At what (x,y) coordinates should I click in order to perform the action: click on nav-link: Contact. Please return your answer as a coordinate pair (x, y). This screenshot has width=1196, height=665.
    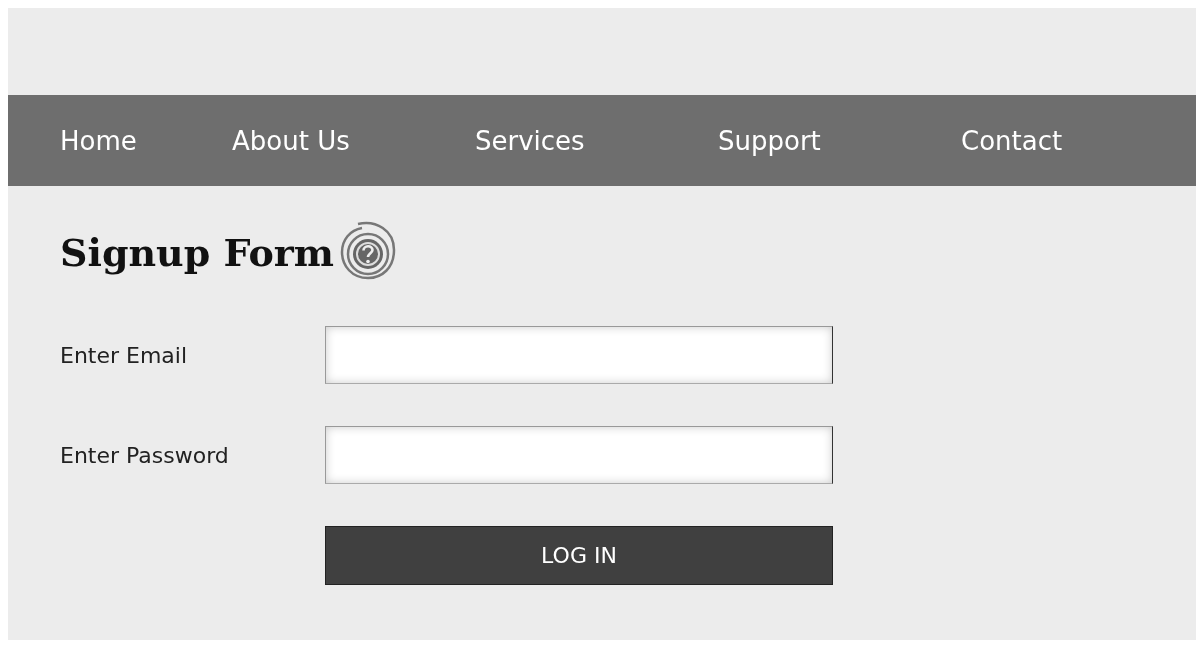
    Looking at the image, I should click on (1012, 140).